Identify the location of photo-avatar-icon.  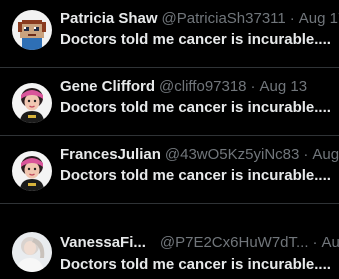
(32, 252).